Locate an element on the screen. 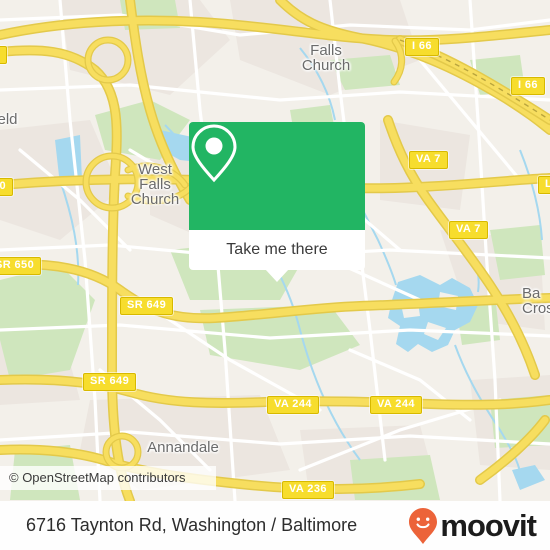 The width and height of the screenshot is (550, 550). take-me-there-label: Take me there is located at coordinates (277, 249).